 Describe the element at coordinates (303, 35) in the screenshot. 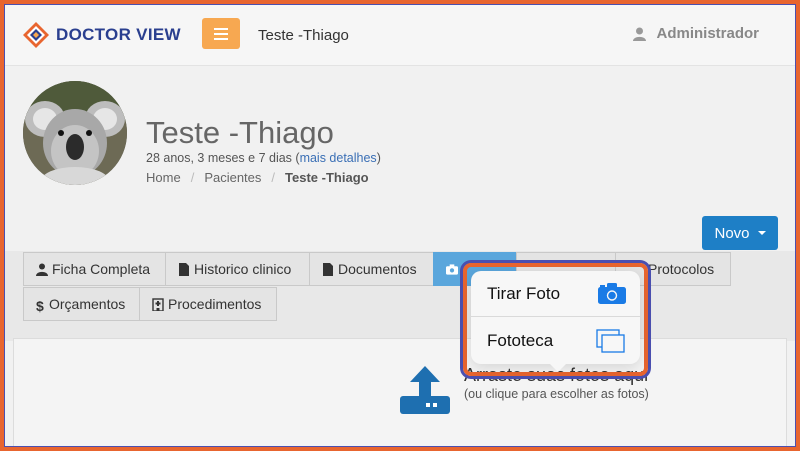

I see `page-title: Teste -Thiago` at that location.